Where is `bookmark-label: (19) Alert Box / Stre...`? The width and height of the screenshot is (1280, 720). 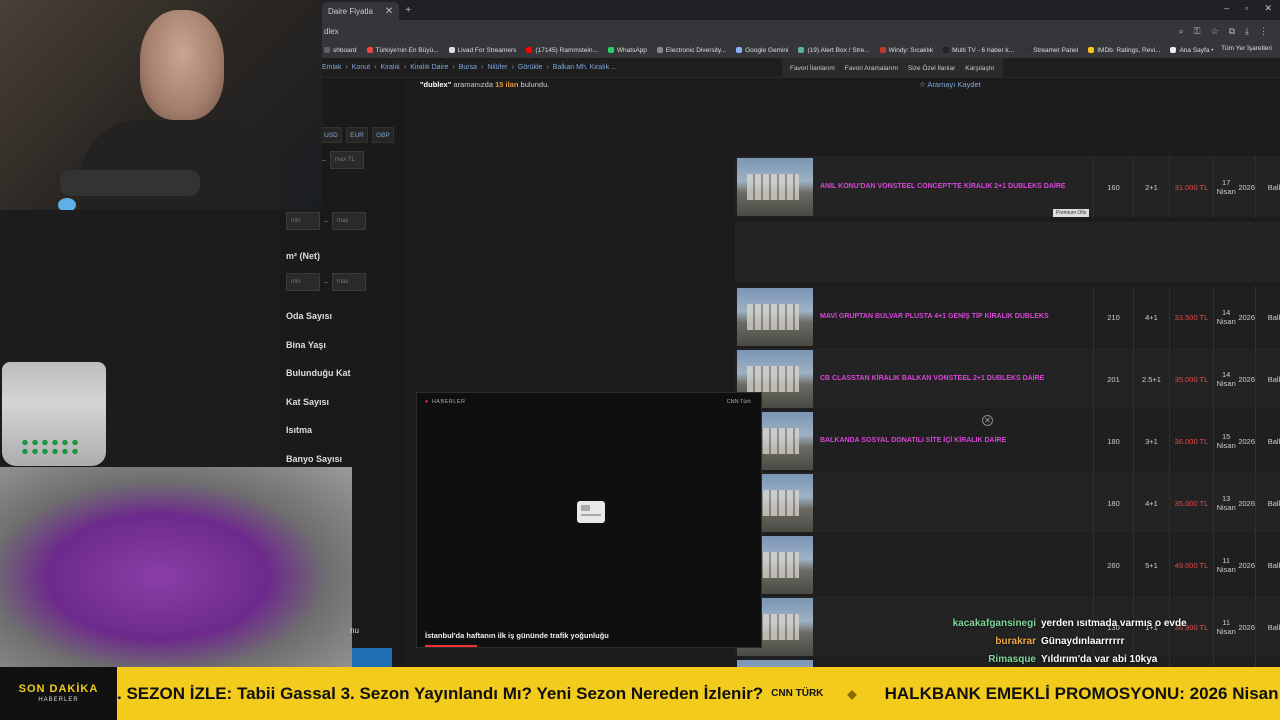
bookmark-label: (19) Alert Box / Stre... is located at coordinates (838, 50).